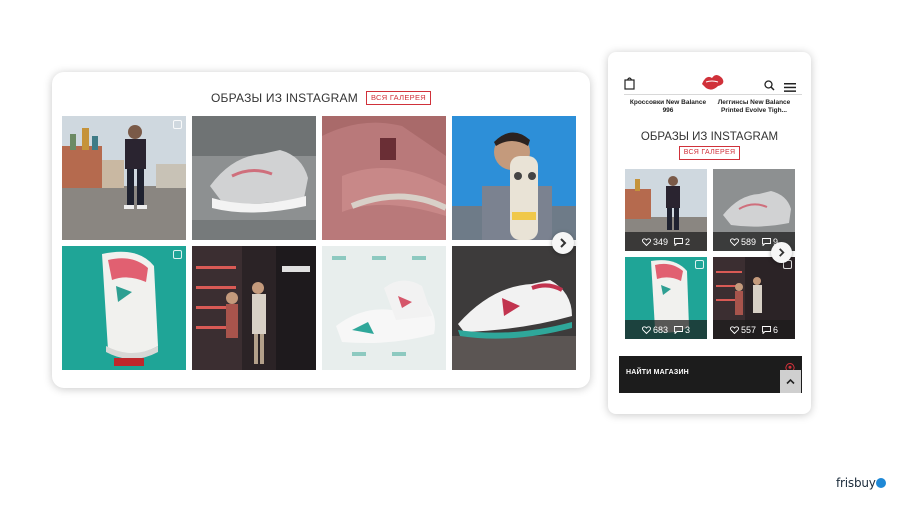 This screenshot has height=506, width=900. What do you see at coordinates (688, 329) in the screenshot?
I see `comment-count: 3` at bounding box center [688, 329].